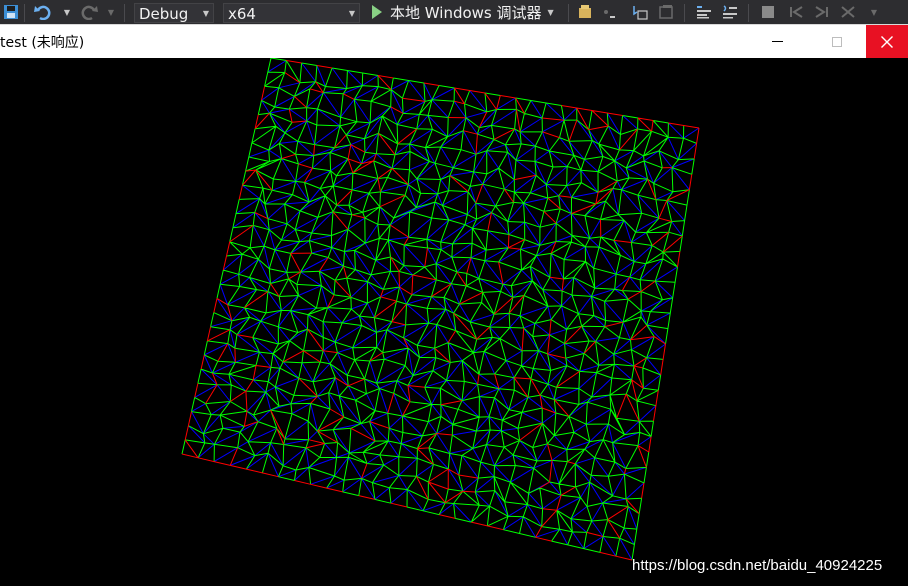  I want to click on window-icon, so click(666, 12).